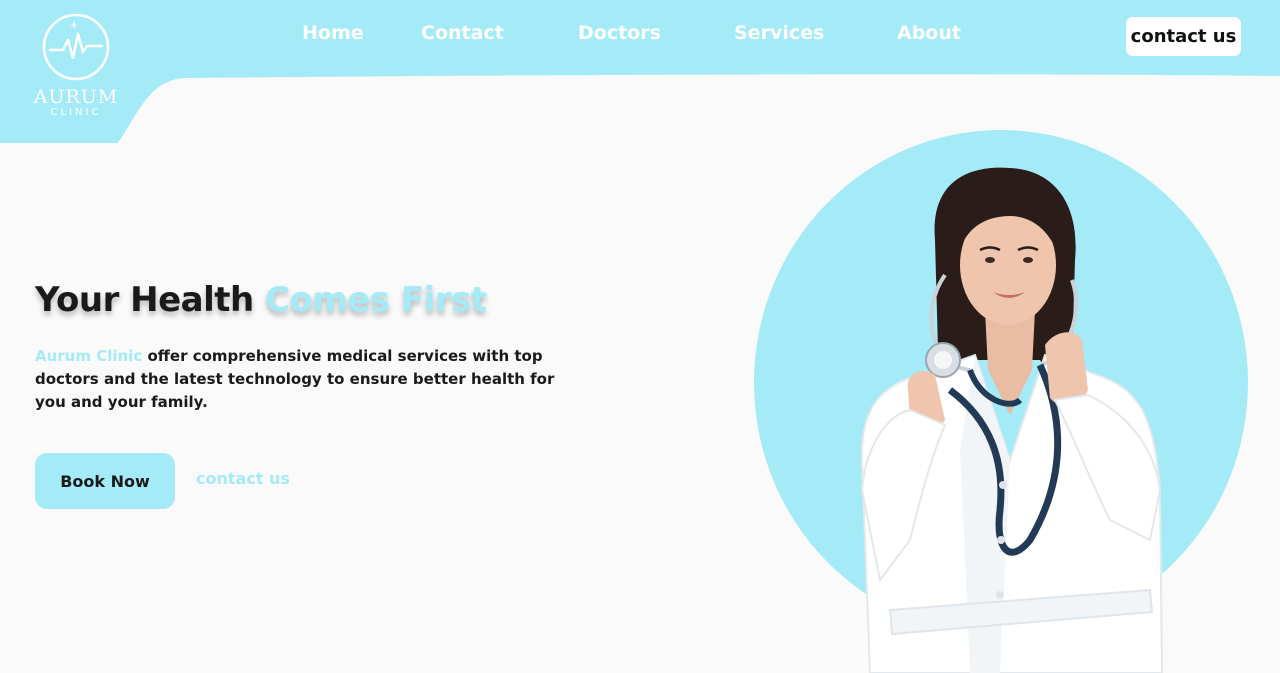 The width and height of the screenshot is (1280, 673). I want to click on book-now-button: Book Now, so click(105, 481).